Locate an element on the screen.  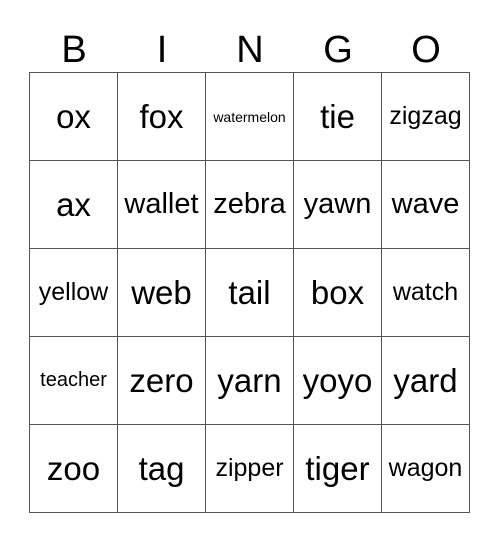
bingo-cell: watermelon is located at coordinates (249, 116).